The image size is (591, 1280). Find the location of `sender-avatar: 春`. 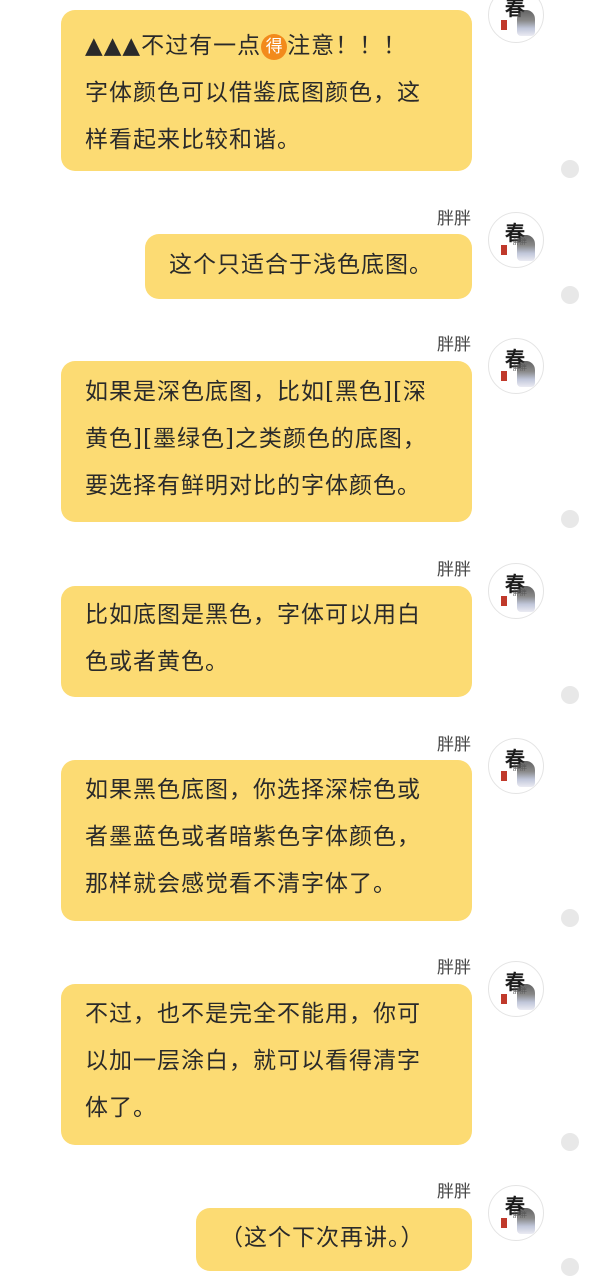

sender-avatar: 春 is located at coordinates (516, 21).